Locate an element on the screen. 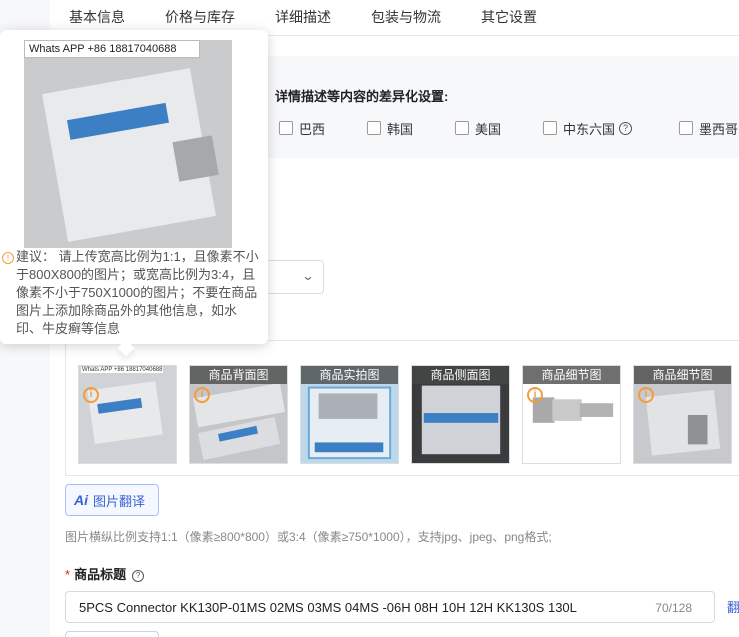  image-type-label: 商品背面图 is located at coordinates (238, 375).